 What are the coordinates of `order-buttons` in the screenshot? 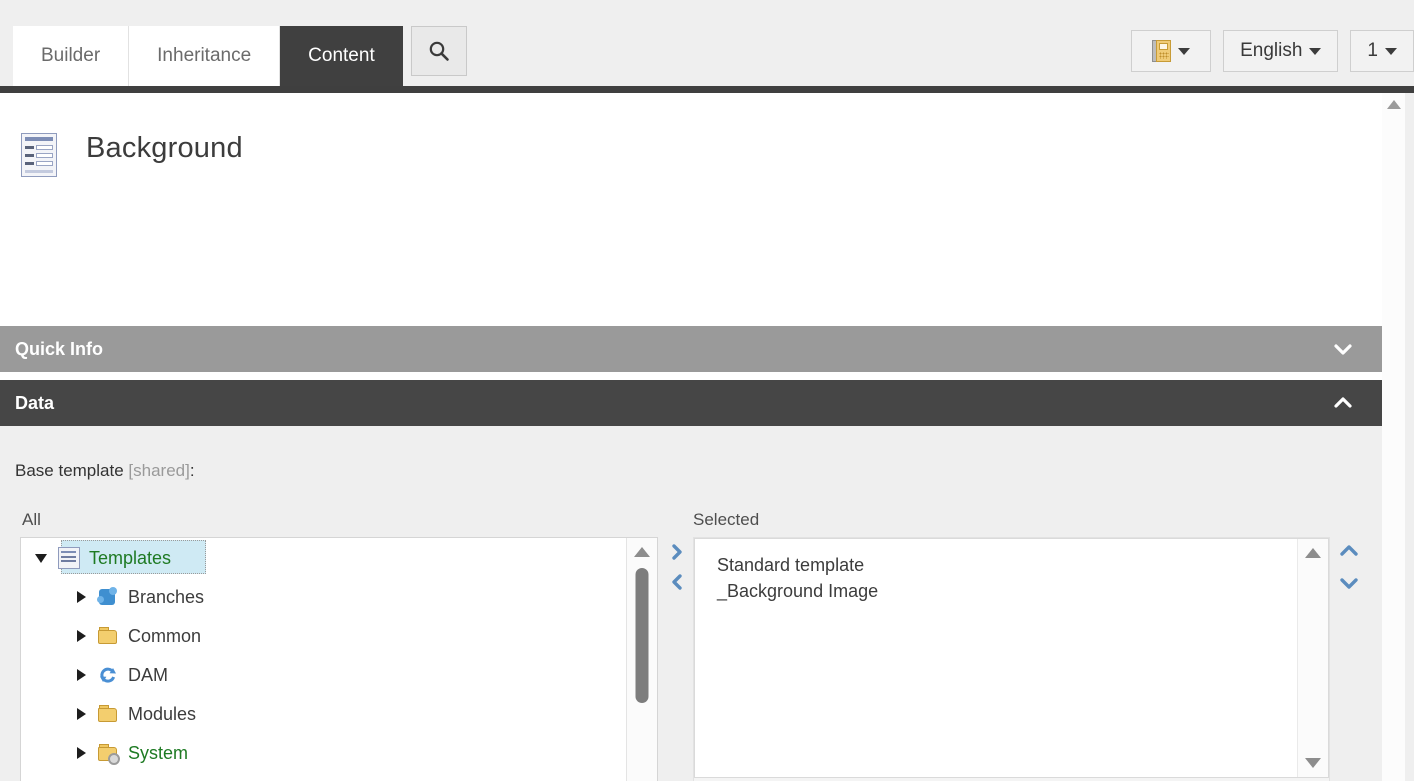 It's located at (1349, 569).